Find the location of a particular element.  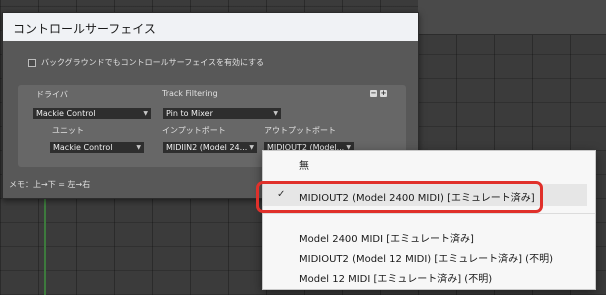

unit-value: Mackie Control is located at coordinates (83, 147).